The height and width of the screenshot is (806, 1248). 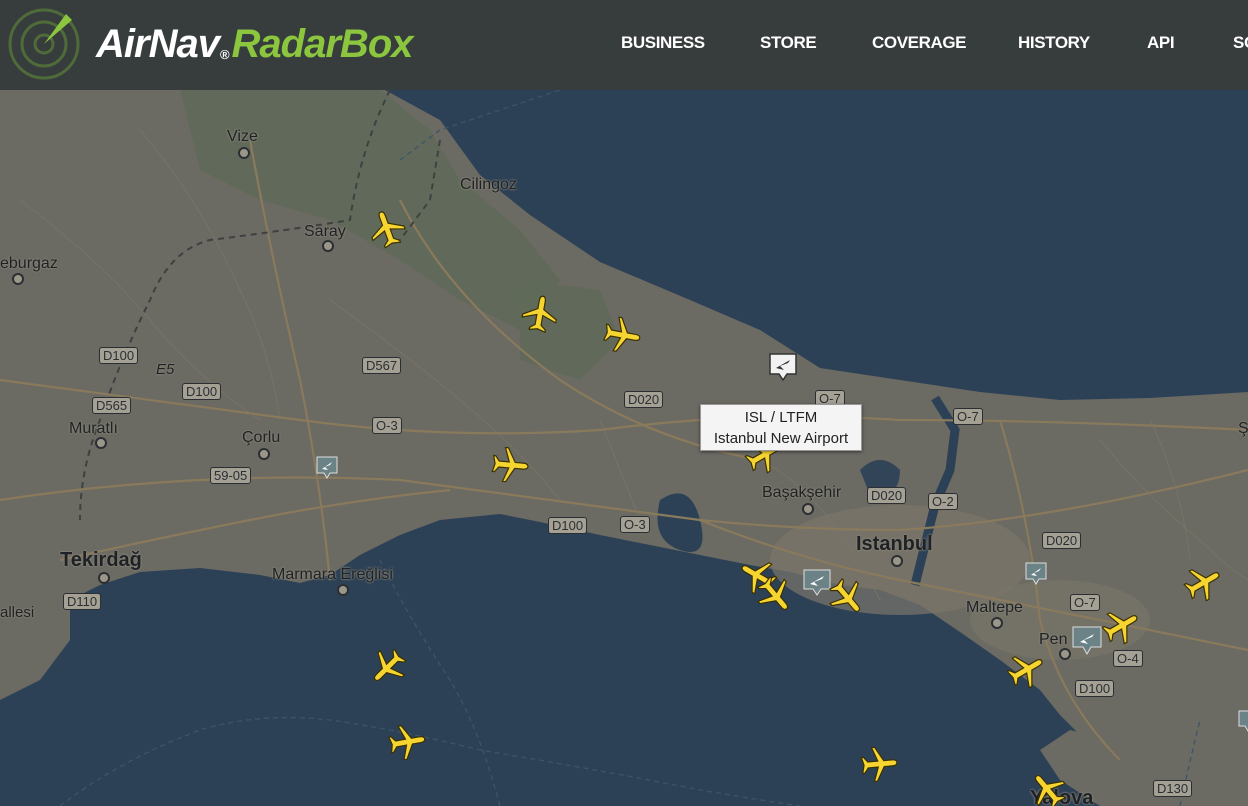 I want to click on nav-api: API, so click(x=1161, y=43).